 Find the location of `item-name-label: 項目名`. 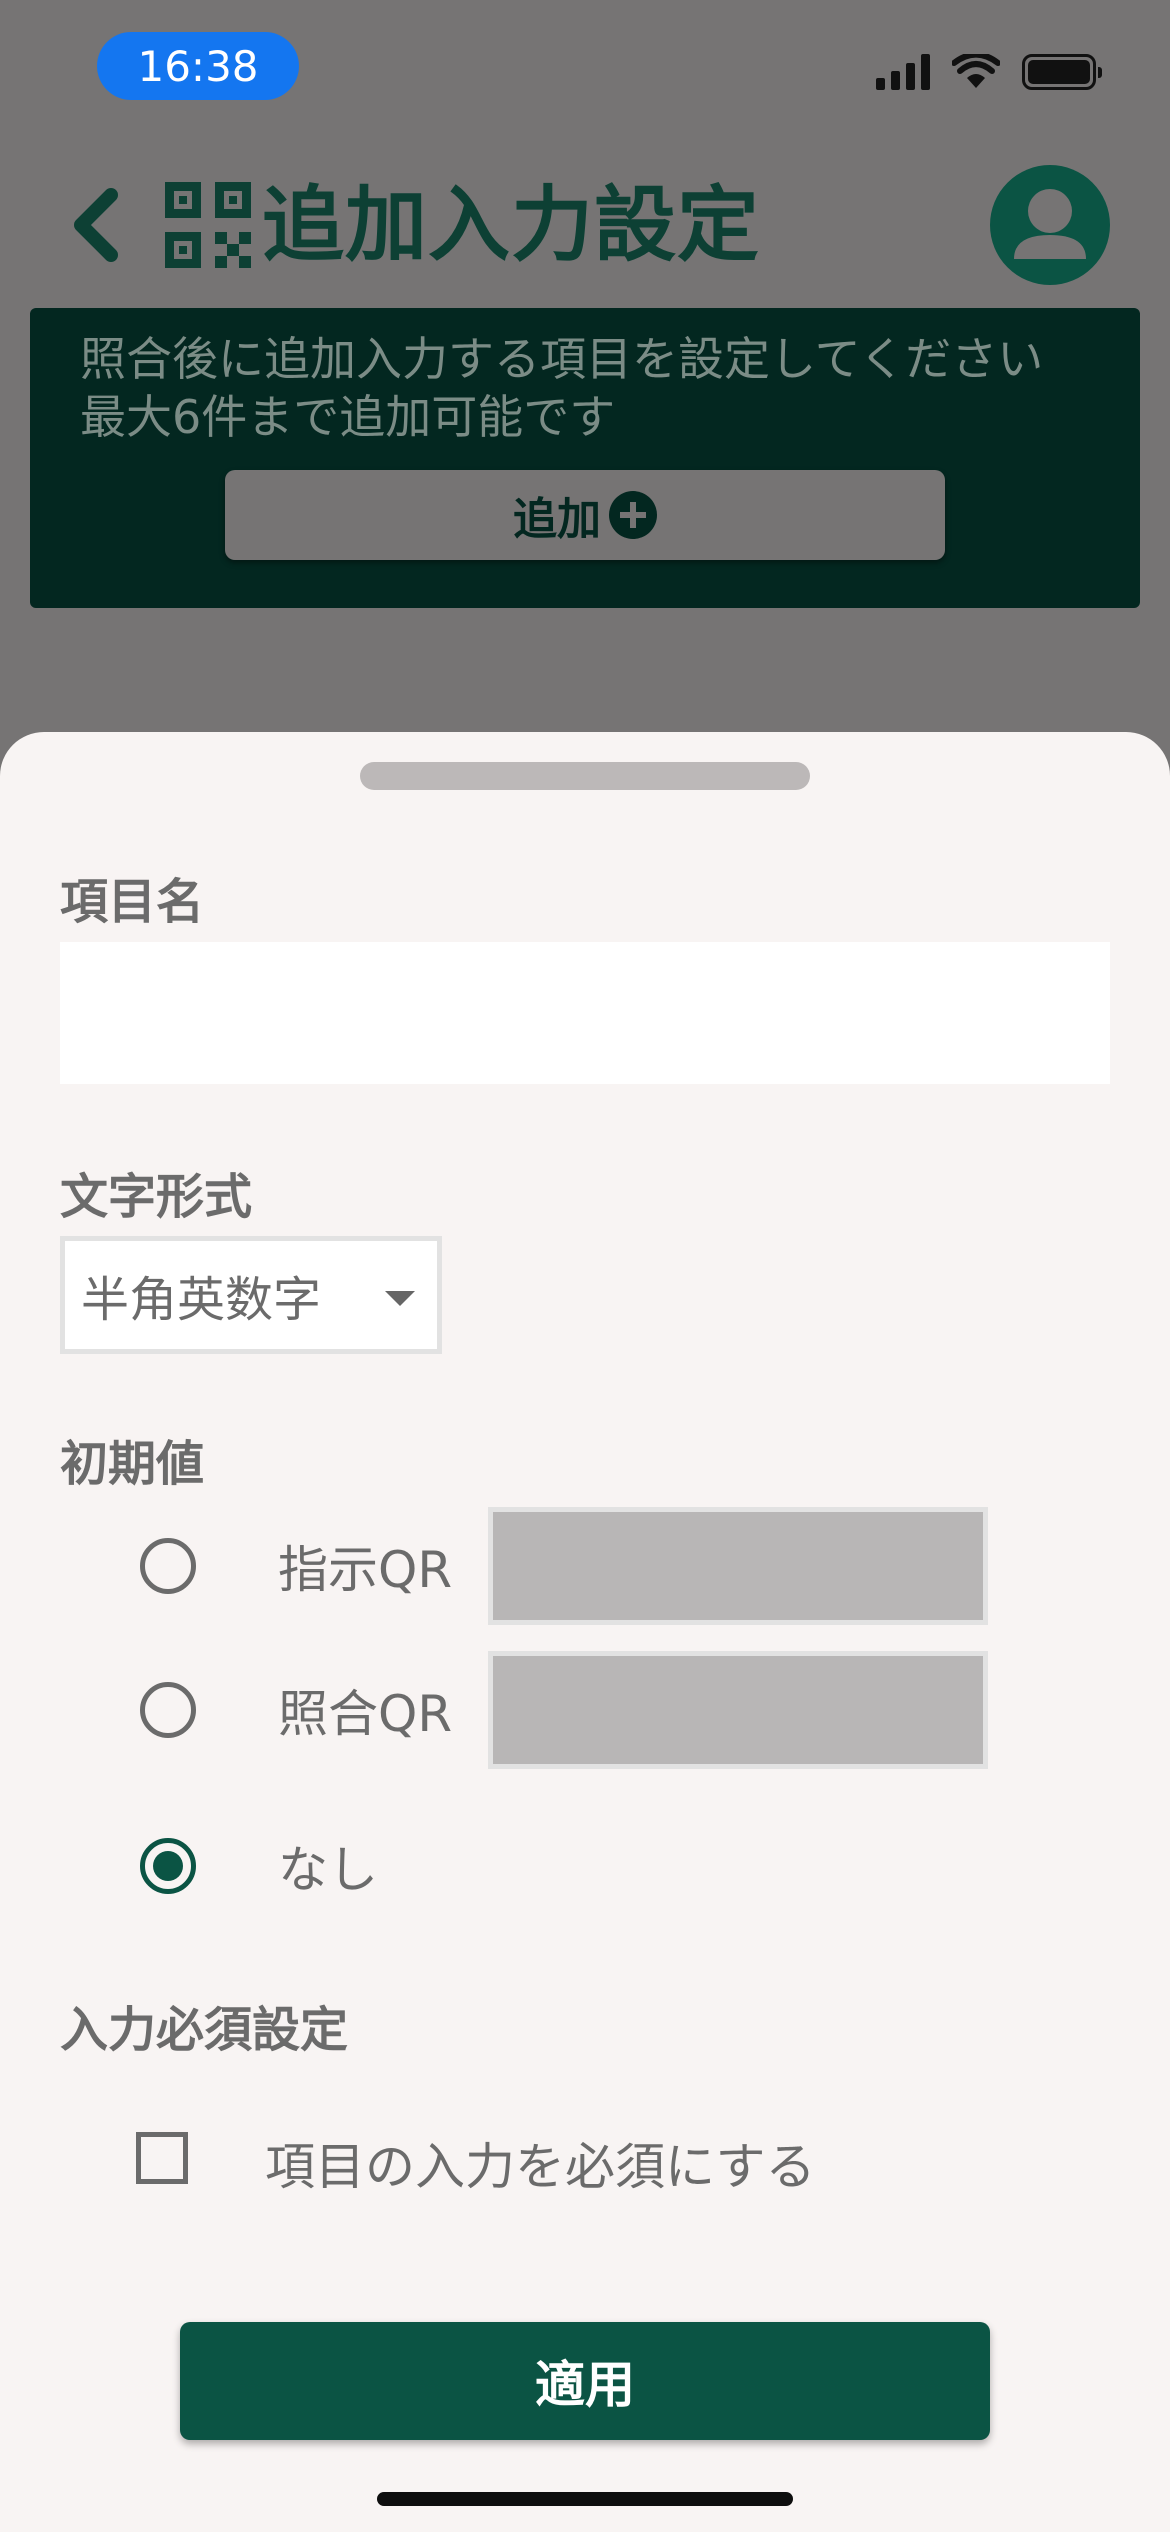

item-name-label: 項目名 is located at coordinates (132, 902).